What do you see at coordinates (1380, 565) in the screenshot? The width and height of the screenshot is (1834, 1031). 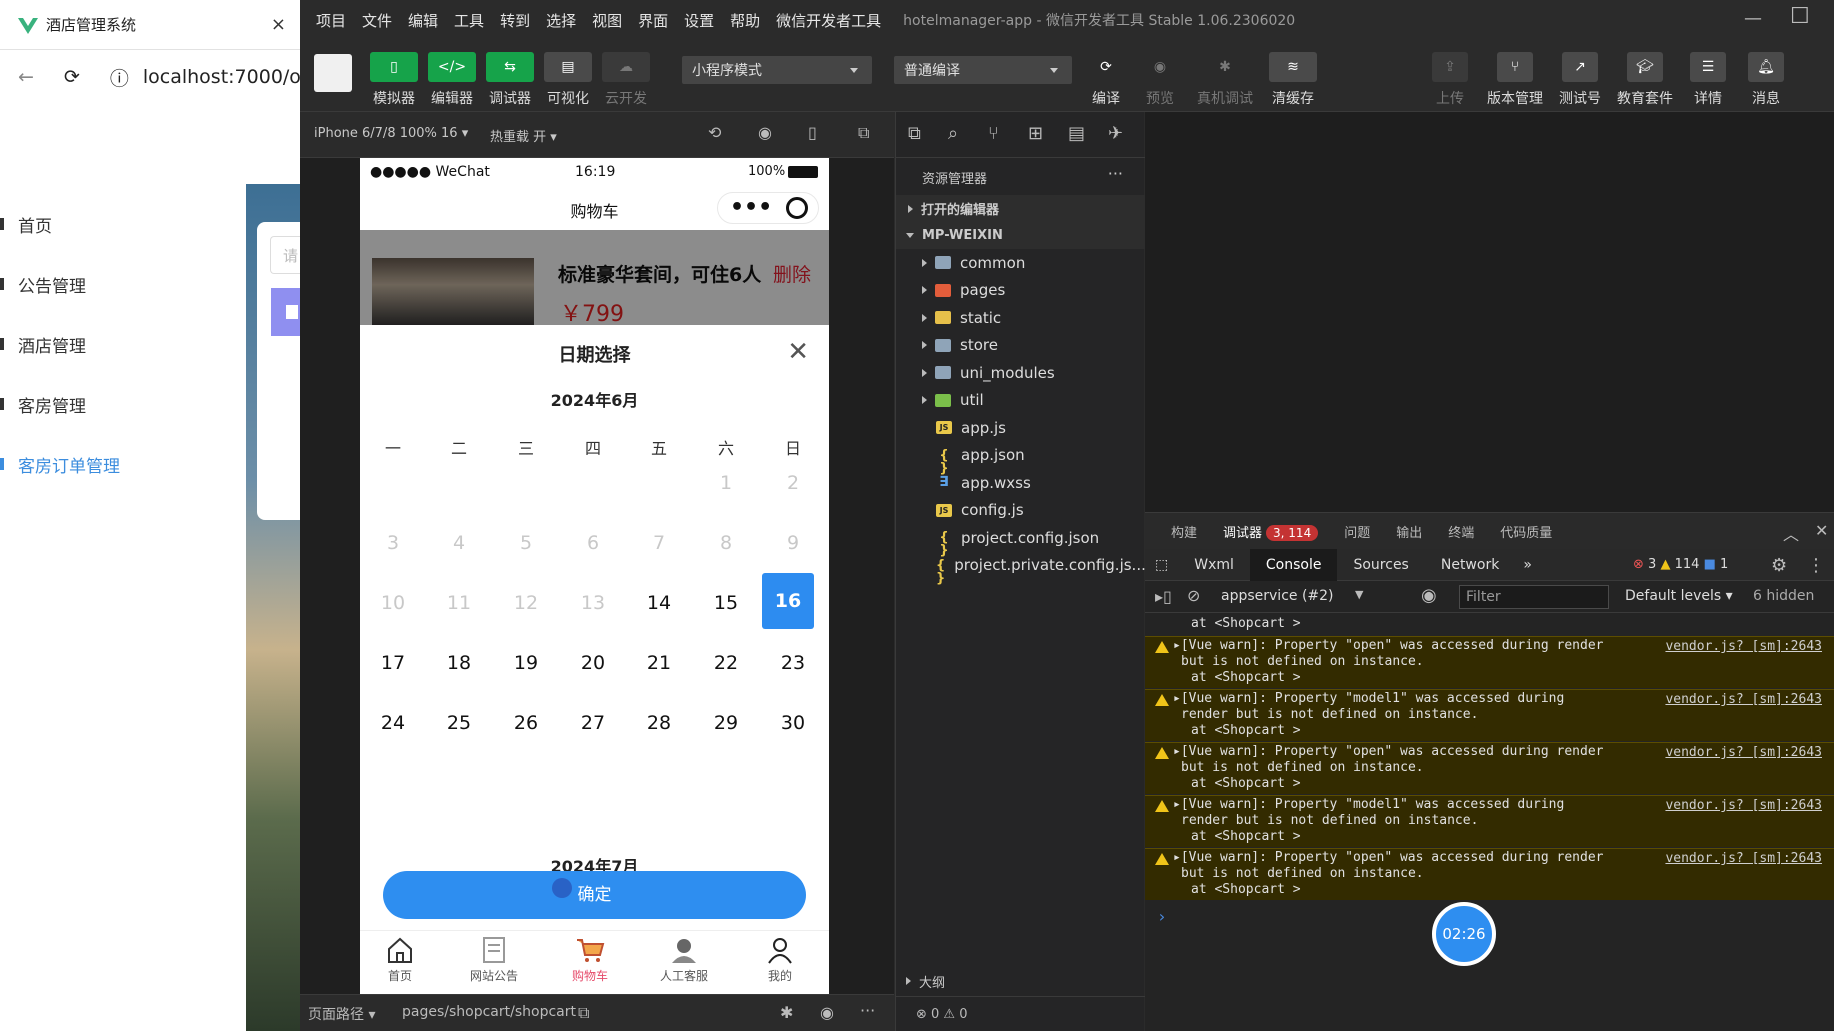 I see `tab-sources: Sources` at bounding box center [1380, 565].